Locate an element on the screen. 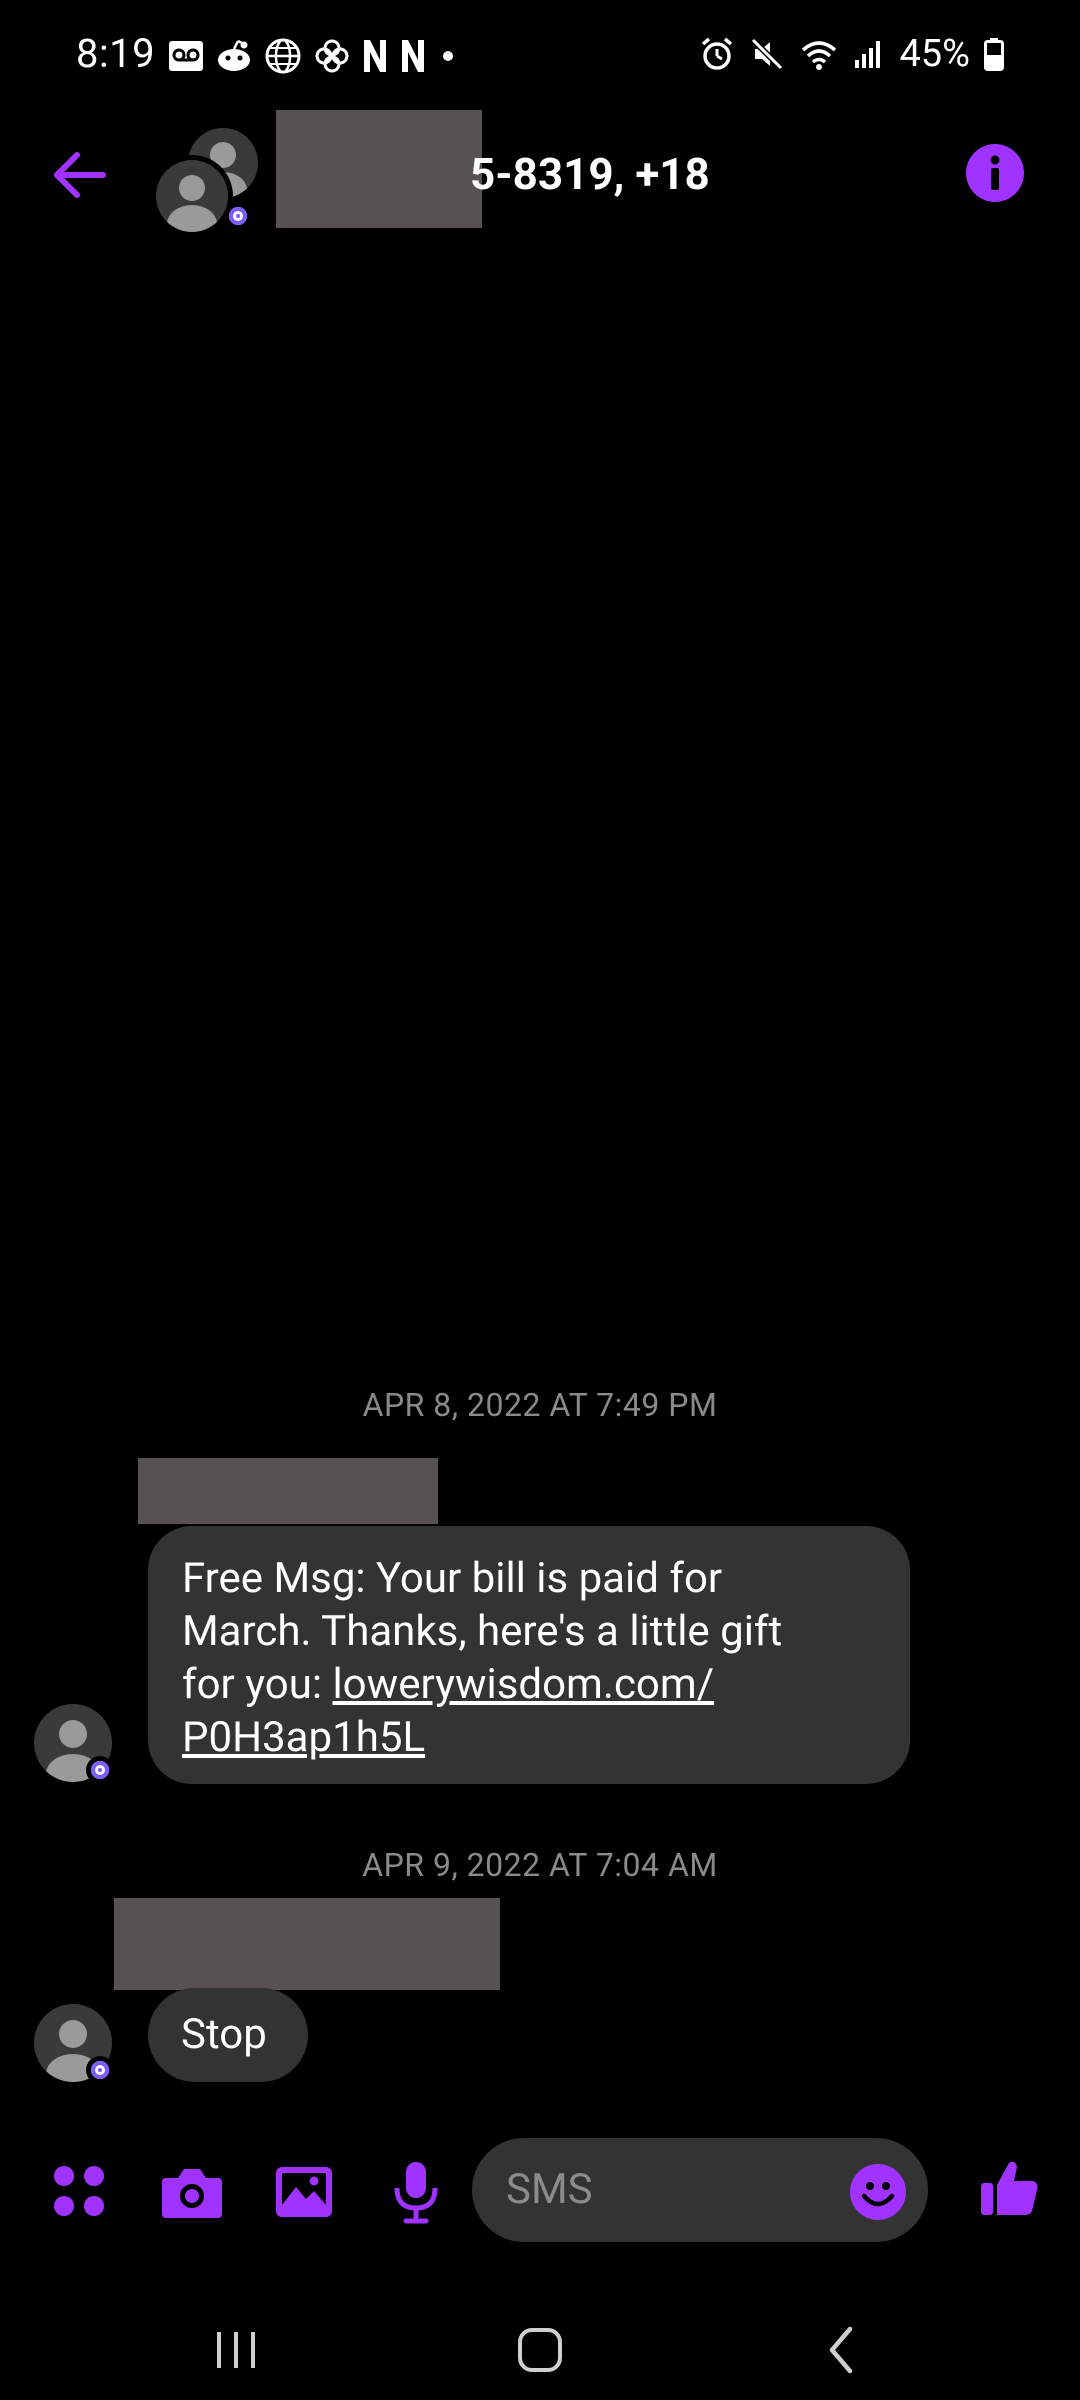  dot-icon is located at coordinates (448, 56).